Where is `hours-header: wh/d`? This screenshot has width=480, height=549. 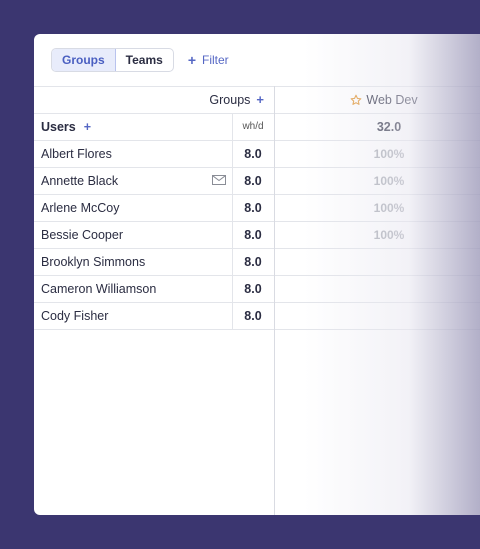
hours-header: wh/d is located at coordinates (253, 126).